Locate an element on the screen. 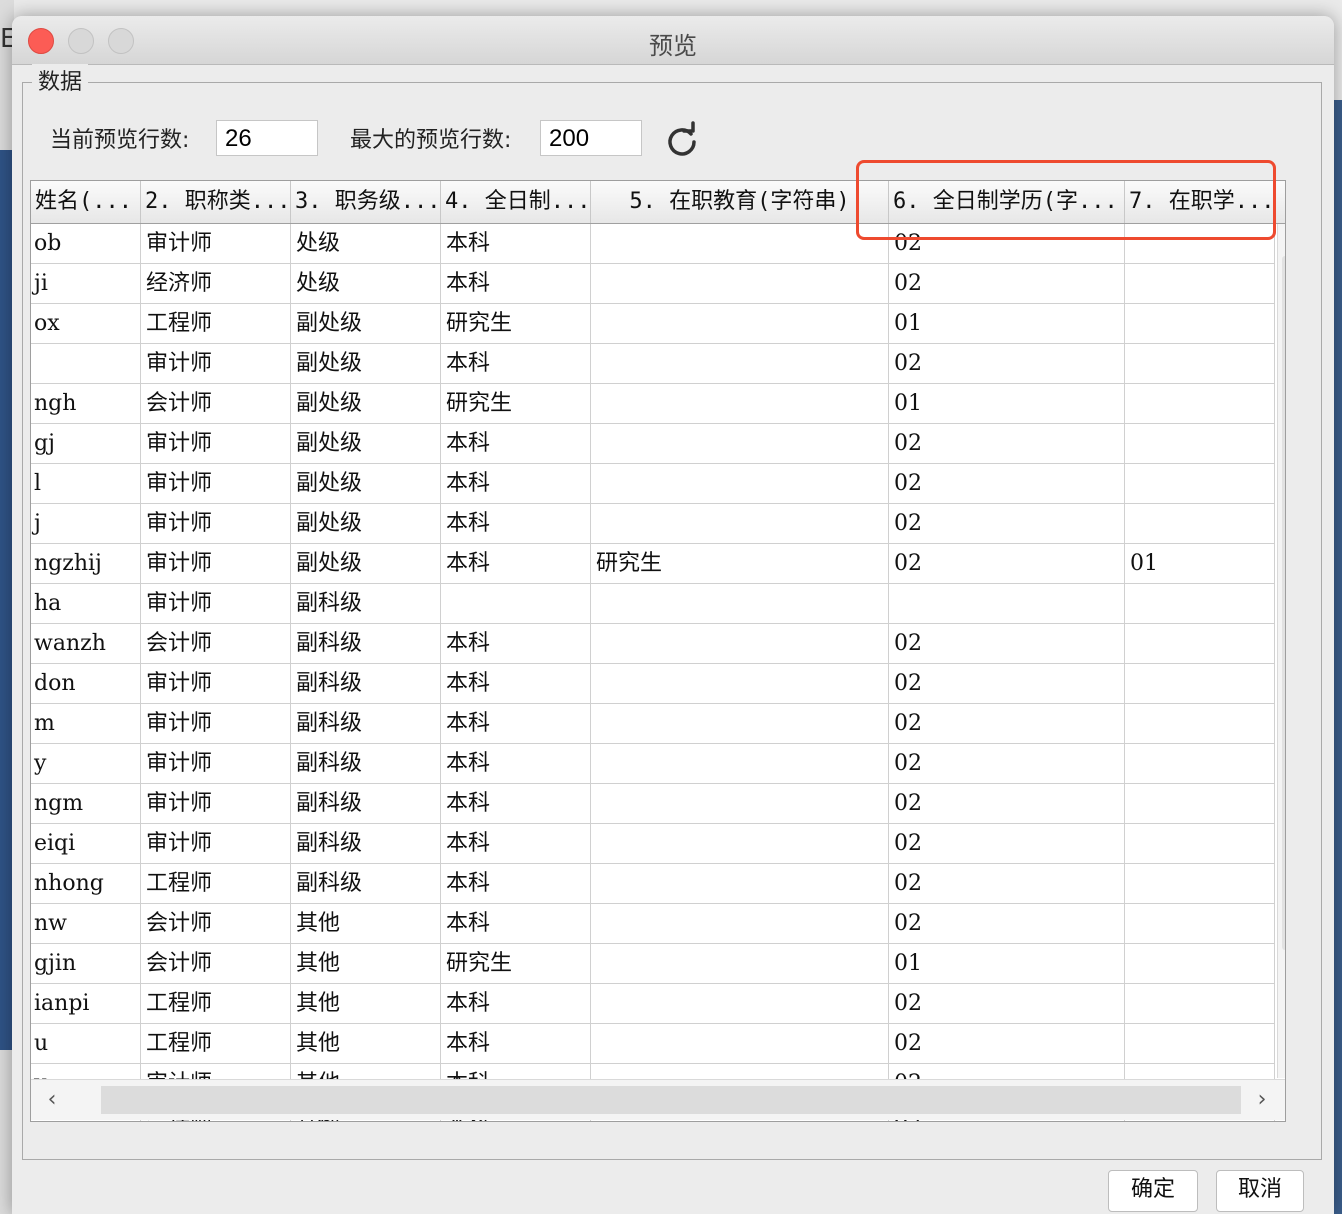  table-row: ha 审计师 副科级 is located at coordinates (653, 604).